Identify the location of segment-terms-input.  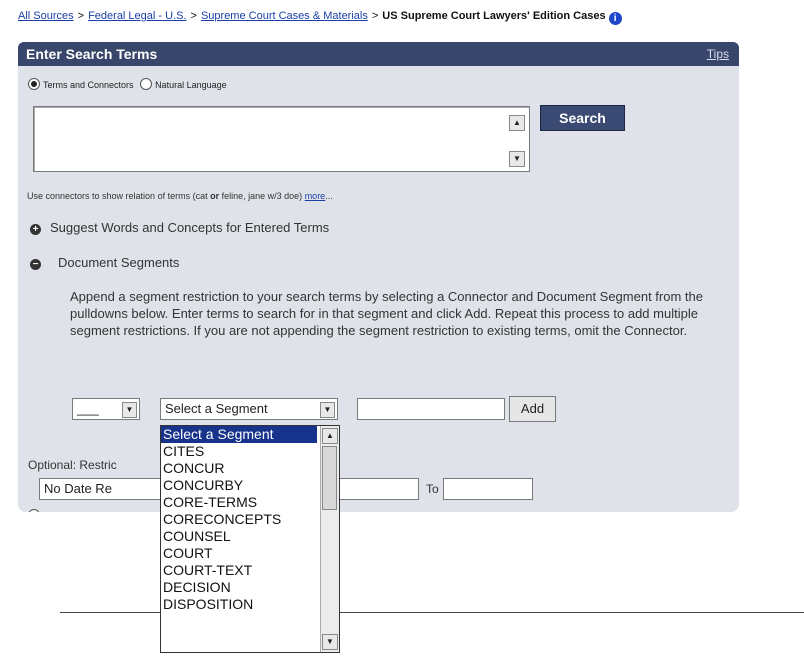
(431, 409).